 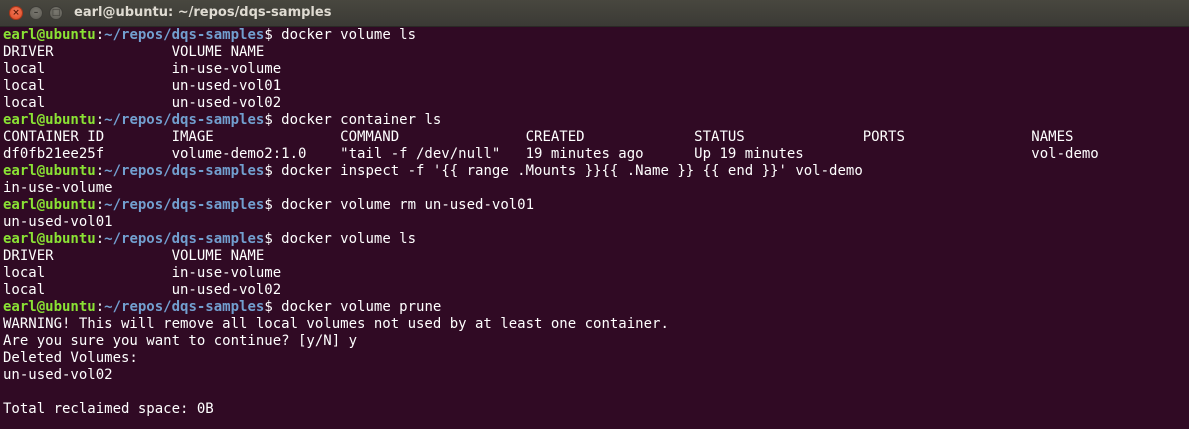 I want to click on window-title: earl@ubuntu: ~/repos/dqs-samples, so click(x=203, y=12).